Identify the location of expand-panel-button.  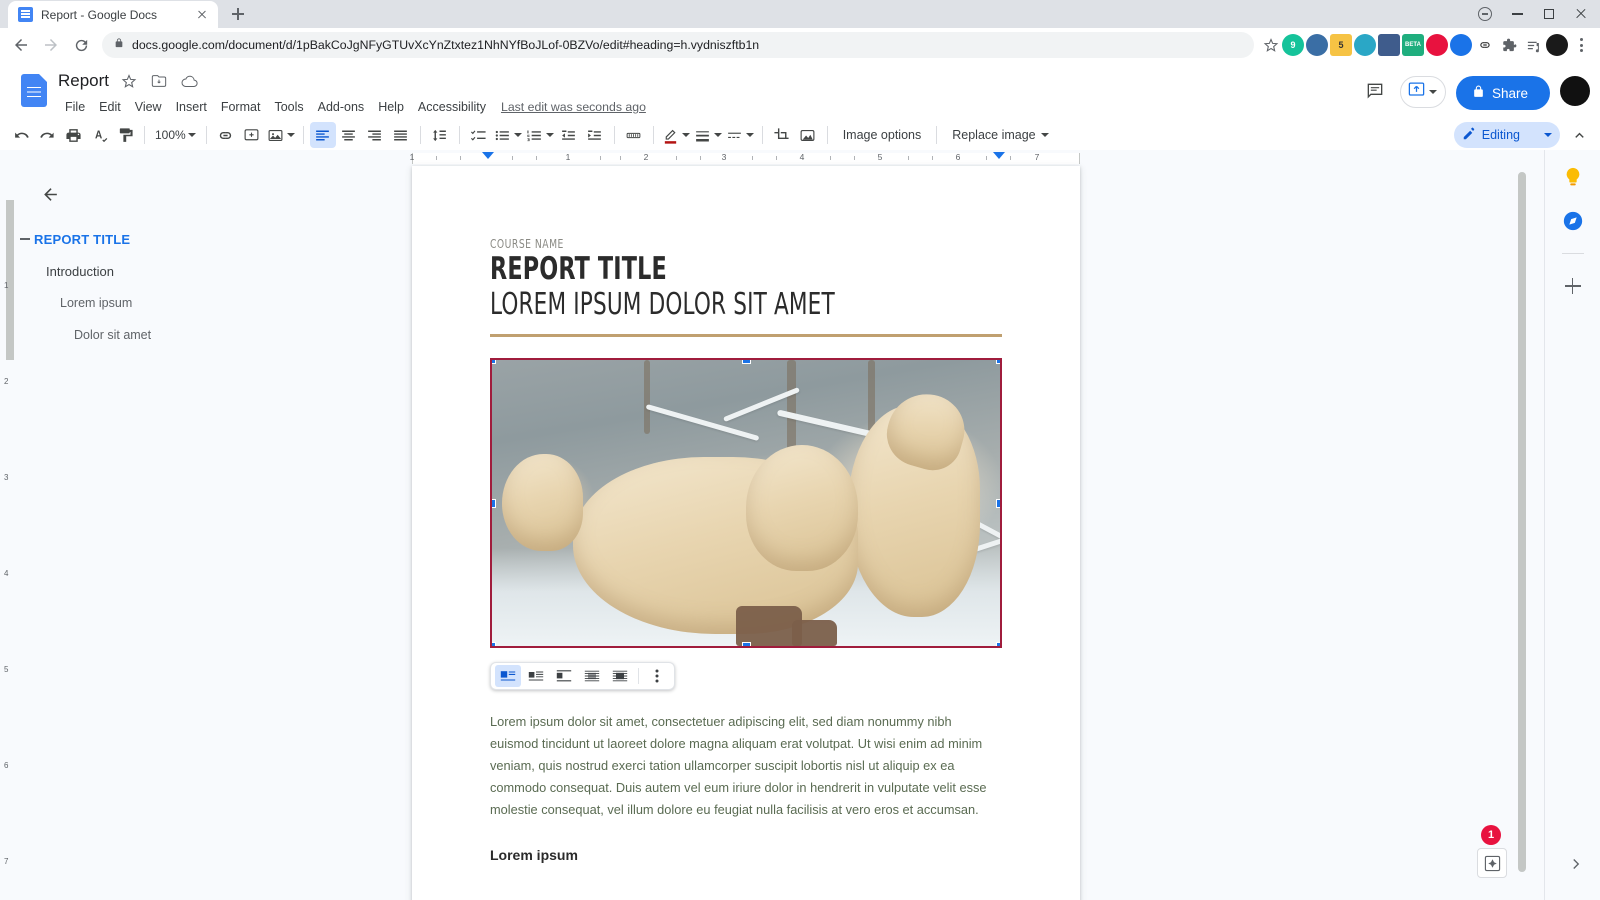
(1576, 864).